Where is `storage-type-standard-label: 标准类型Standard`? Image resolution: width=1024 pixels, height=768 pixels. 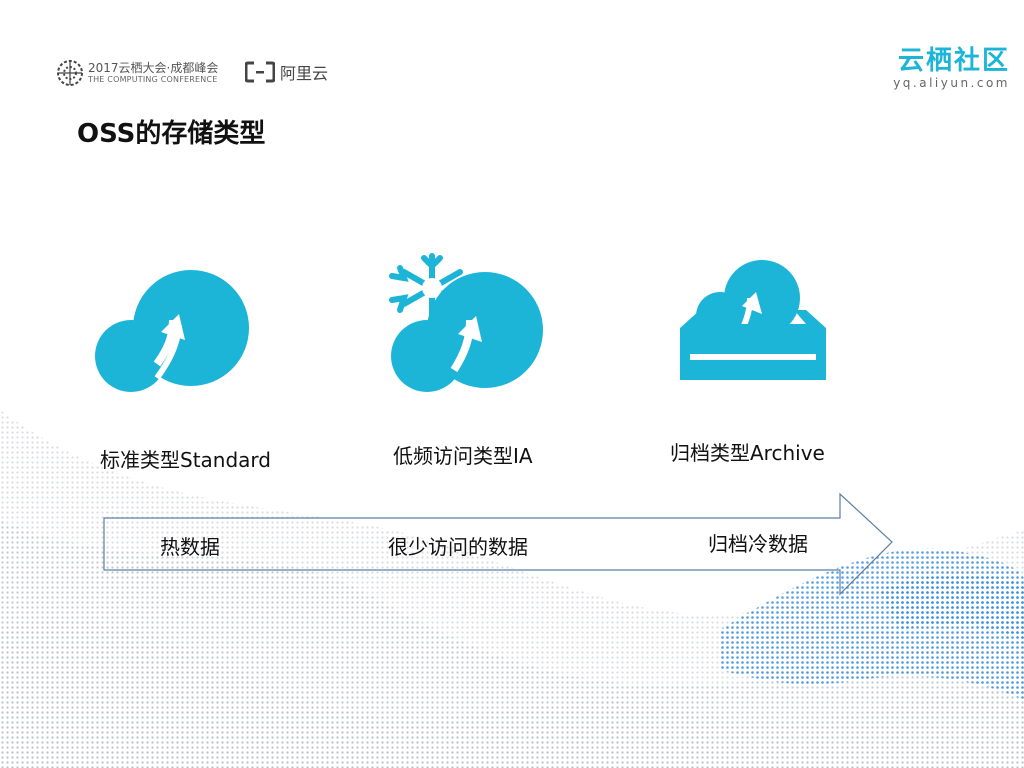
storage-type-standard-label: 标准类型Standard is located at coordinates (185, 460).